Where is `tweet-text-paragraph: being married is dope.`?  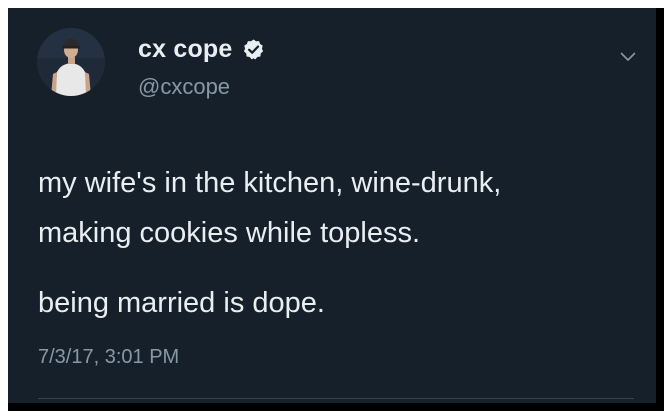 tweet-text-paragraph: being married is dope. is located at coordinates (181, 303).